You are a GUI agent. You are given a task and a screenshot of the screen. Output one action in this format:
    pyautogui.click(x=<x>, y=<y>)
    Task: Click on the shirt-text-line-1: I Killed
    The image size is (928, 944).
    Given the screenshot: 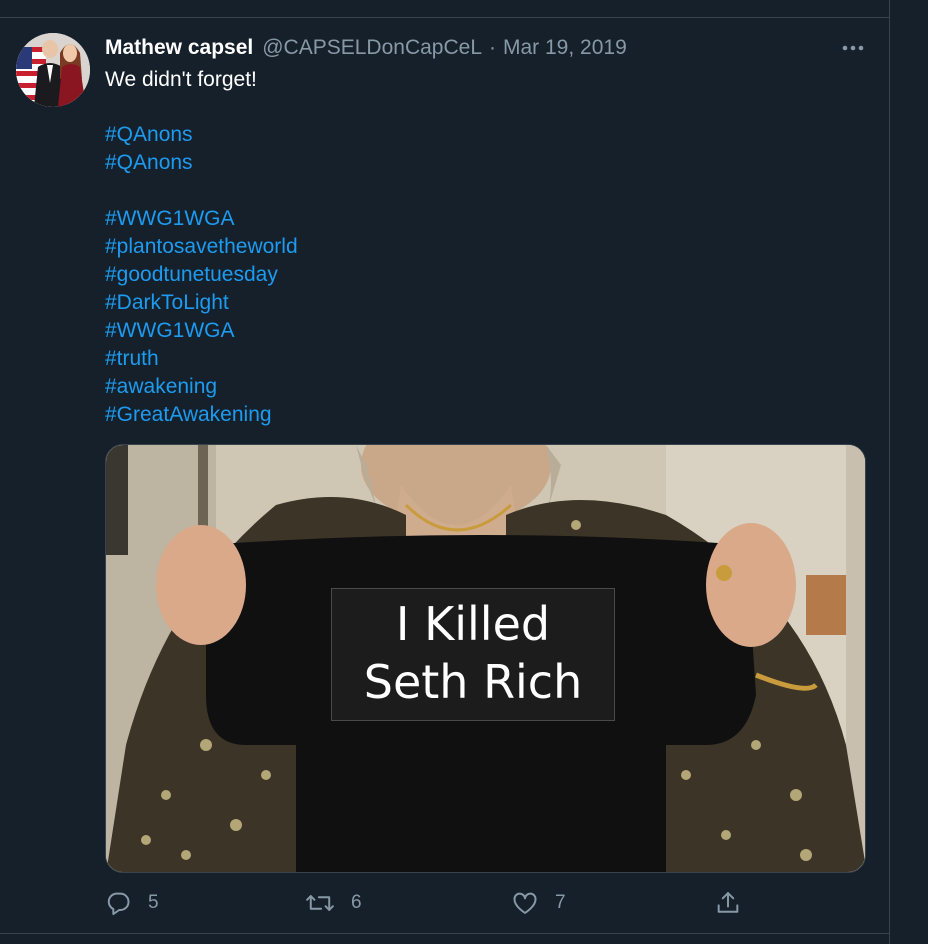 What is the action you would take?
    pyautogui.click(x=473, y=624)
    